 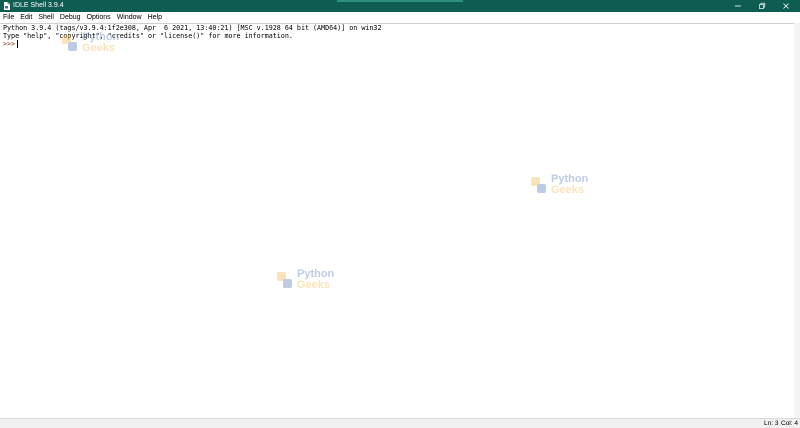 What do you see at coordinates (46, 17) in the screenshot?
I see `menu-shell: Shell` at bounding box center [46, 17].